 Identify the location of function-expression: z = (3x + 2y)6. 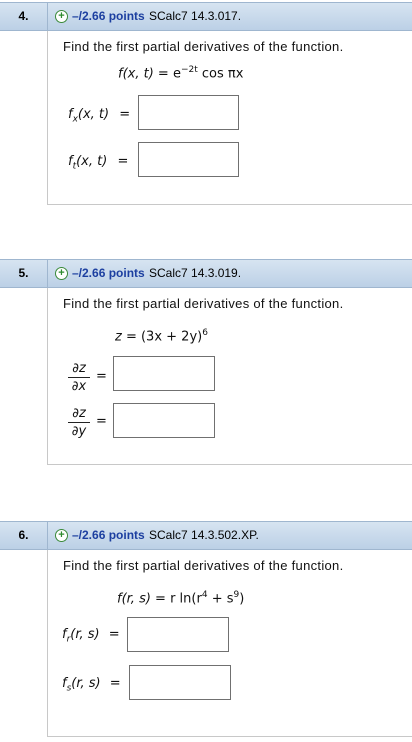
(161, 336).